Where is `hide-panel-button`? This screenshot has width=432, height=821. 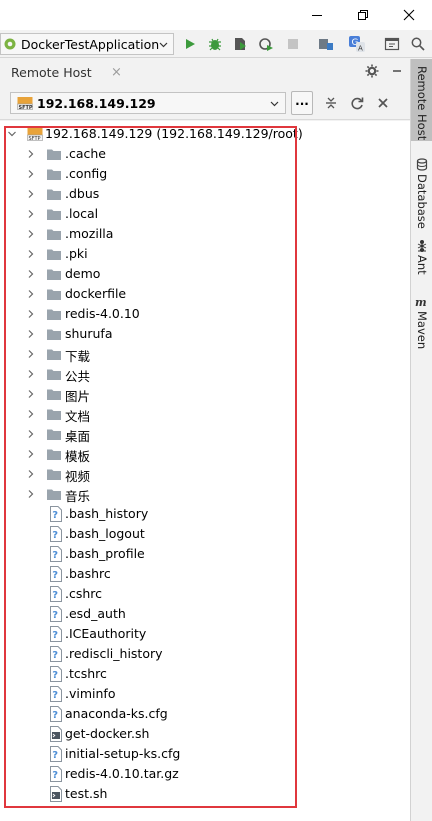
hide-panel-button is located at coordinates (397, 71).